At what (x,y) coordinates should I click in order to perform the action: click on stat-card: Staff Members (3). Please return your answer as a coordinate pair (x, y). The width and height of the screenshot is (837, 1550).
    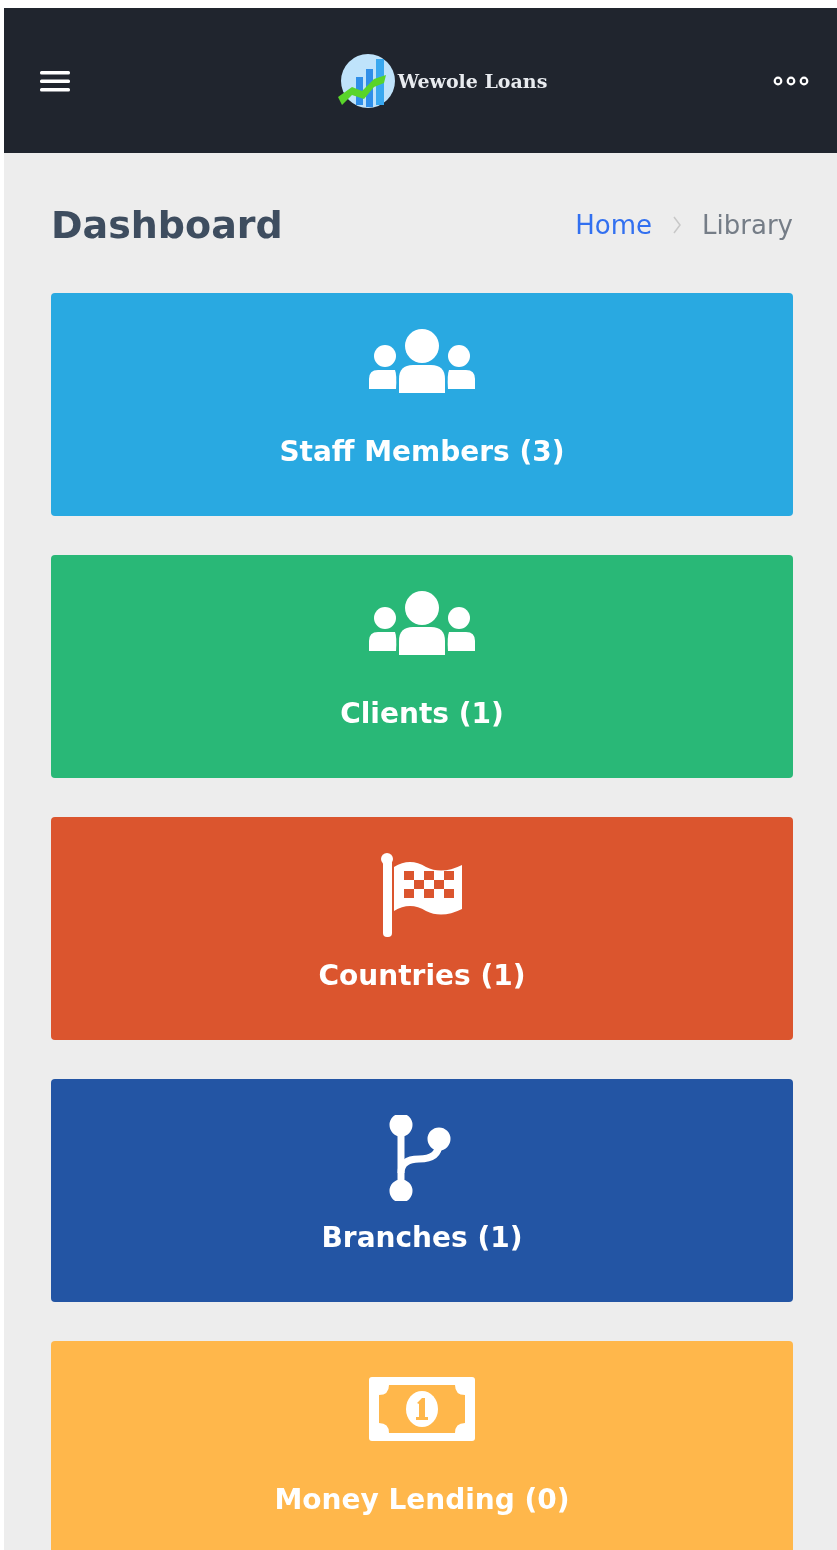
    Looking at the image, I should click on (422, 404).